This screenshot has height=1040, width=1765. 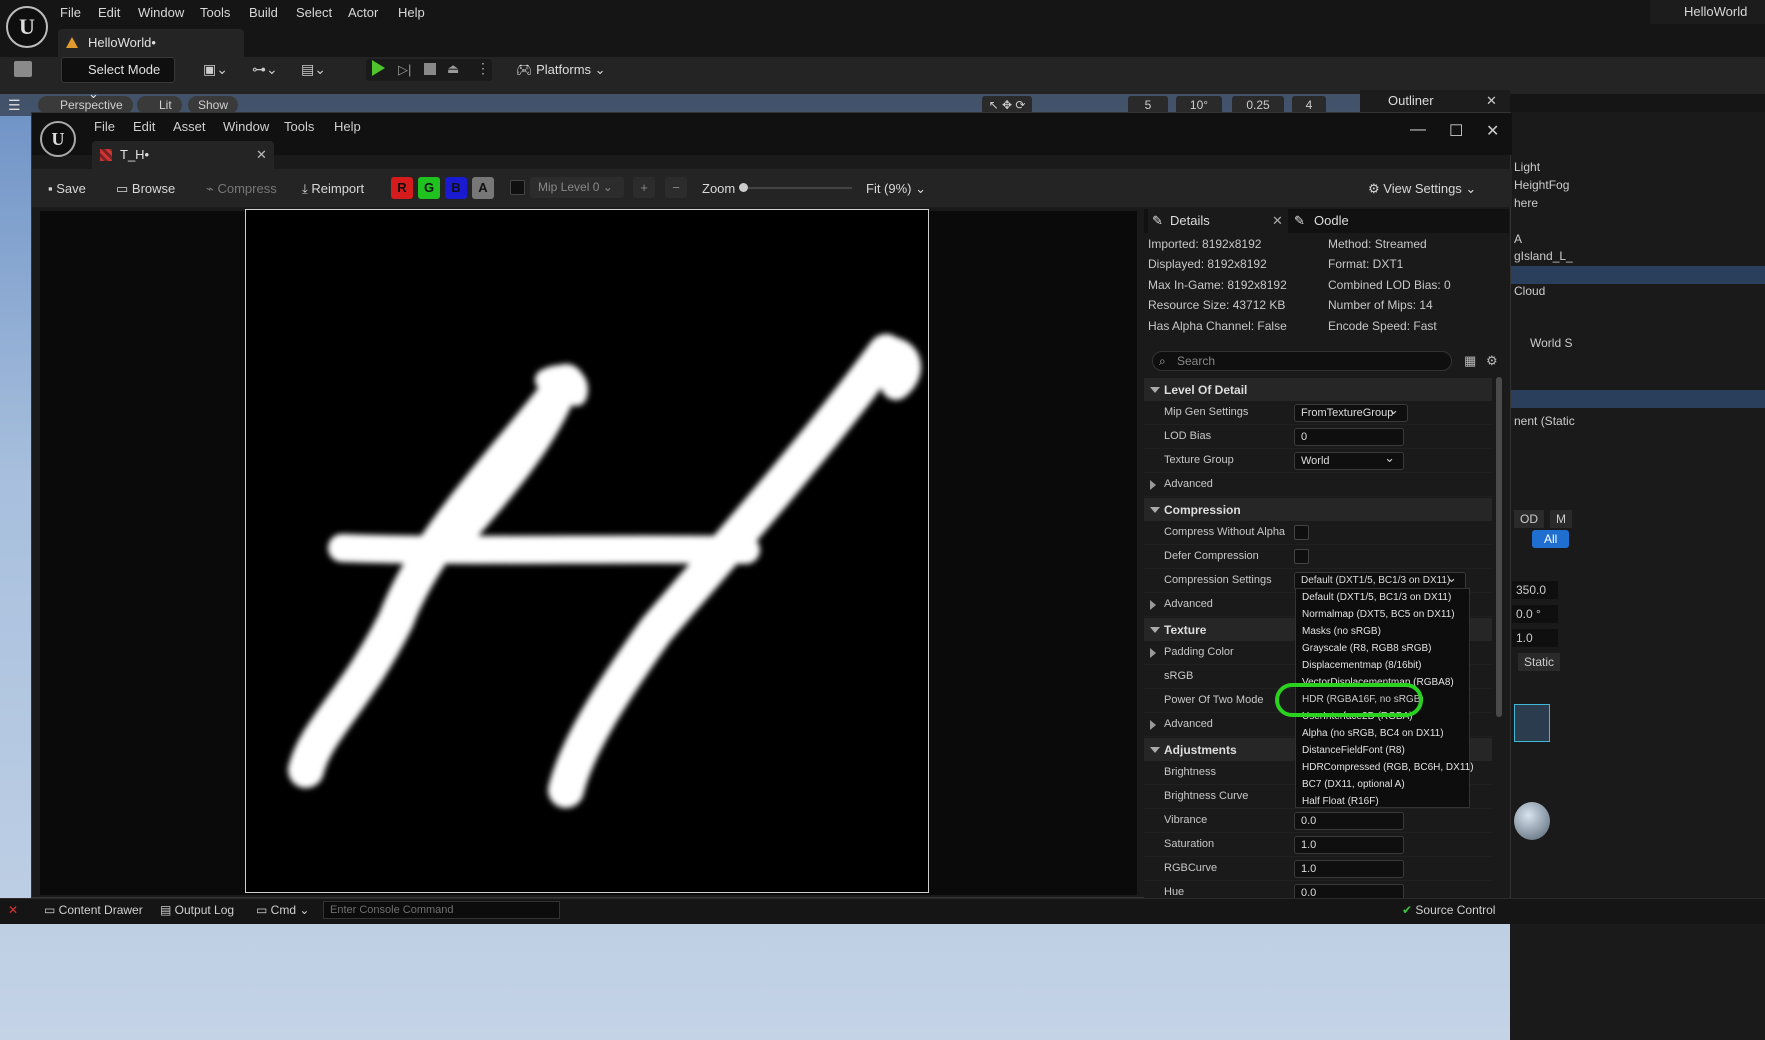 What do you see at coordinates (1637, 275) in the screenshot?
I see `outliner-selected-row` at bounding box center [1637, 275].